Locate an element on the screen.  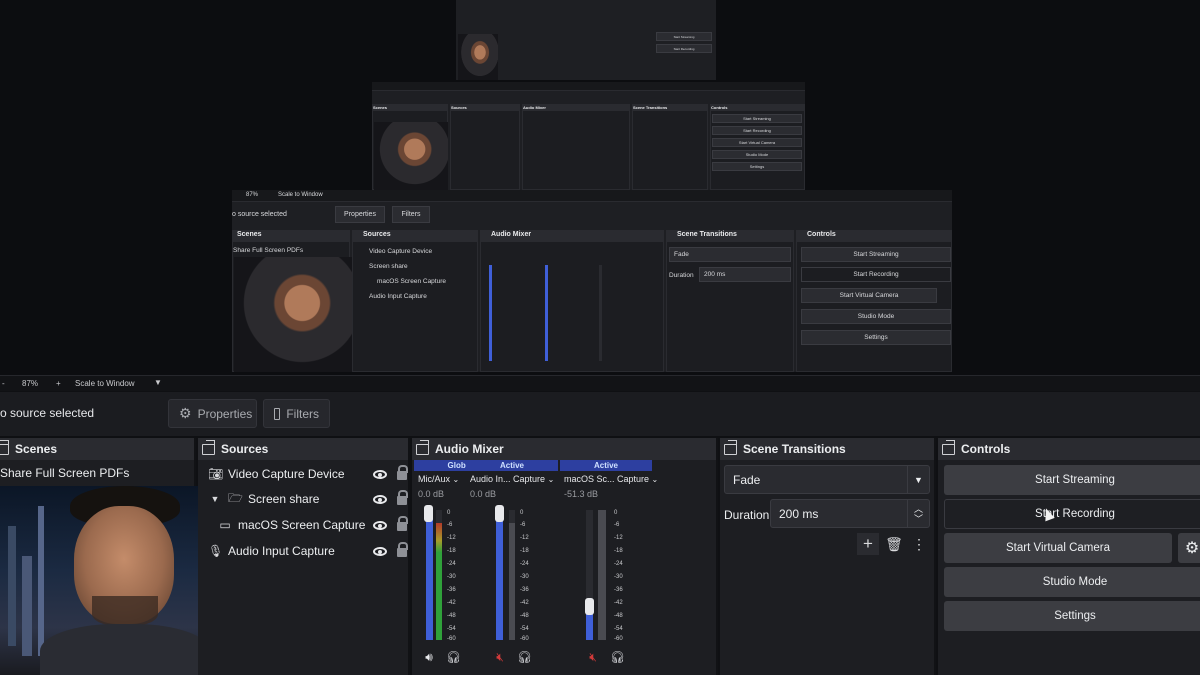
studio-mode-button: Studio Mode is located at coordinates (1072, 582).